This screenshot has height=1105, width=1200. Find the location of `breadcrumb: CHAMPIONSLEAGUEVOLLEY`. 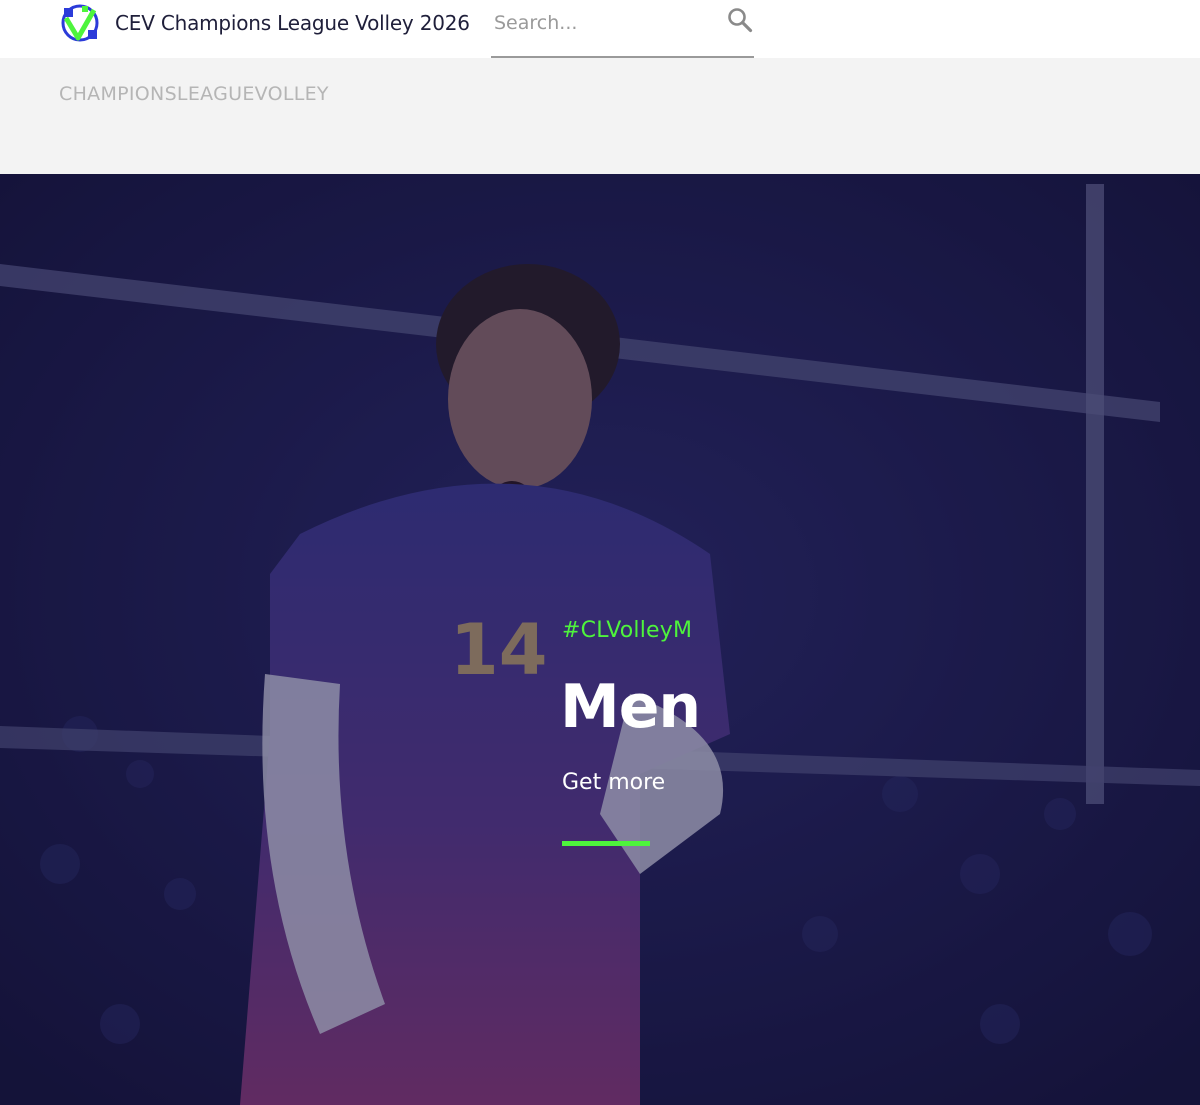

breadcrumb: CHAMPIONSLEAGUEVOLLEY is located at coordinates (194, 94).